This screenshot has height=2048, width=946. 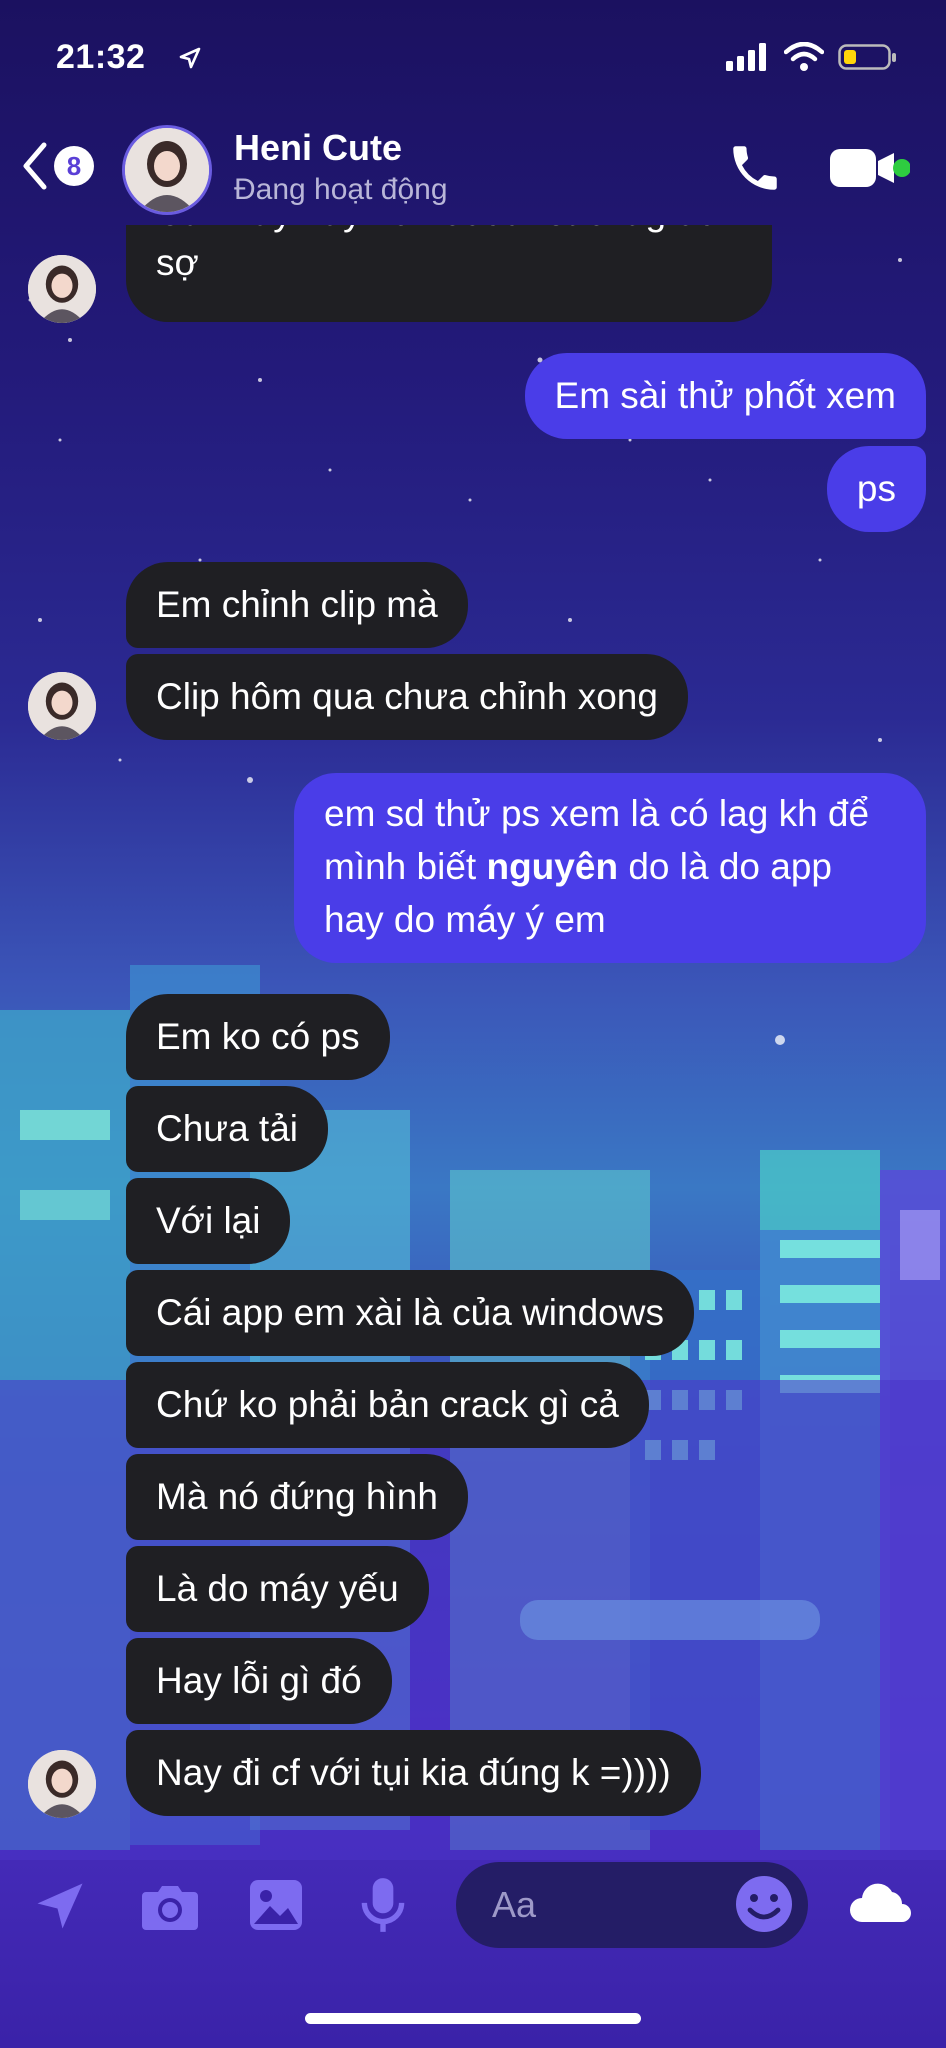 I want to click on online-dot, so click(x=901, y=168).